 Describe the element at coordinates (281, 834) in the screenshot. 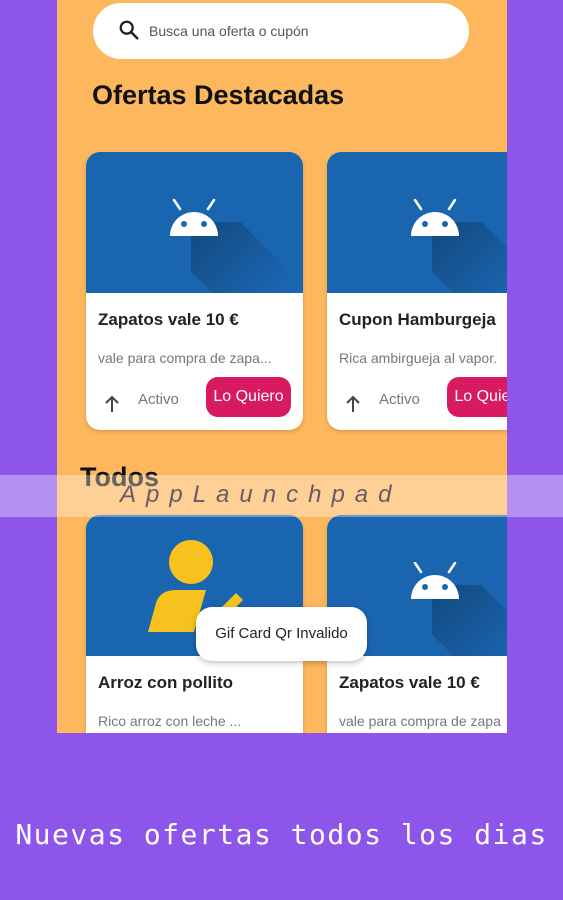

I see `promo-caption: Nuevas ofertas todos los dias` at that location.